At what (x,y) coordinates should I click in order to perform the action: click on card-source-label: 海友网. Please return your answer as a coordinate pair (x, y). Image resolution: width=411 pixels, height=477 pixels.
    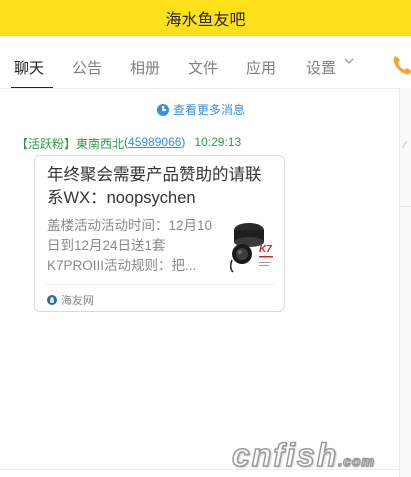
    Looking at the image, I should click on (77, 301).